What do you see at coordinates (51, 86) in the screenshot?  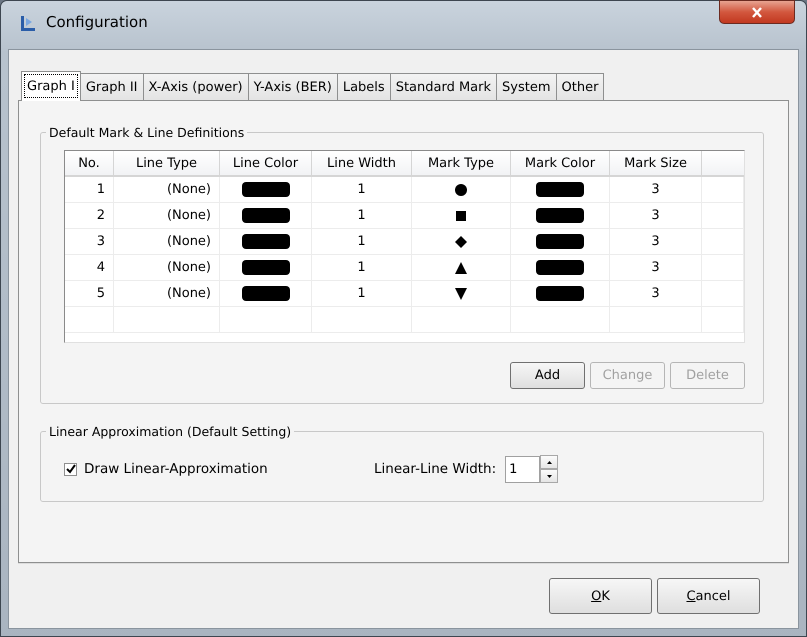 I see `tab: Graph I` at bounding box center [51, 86].